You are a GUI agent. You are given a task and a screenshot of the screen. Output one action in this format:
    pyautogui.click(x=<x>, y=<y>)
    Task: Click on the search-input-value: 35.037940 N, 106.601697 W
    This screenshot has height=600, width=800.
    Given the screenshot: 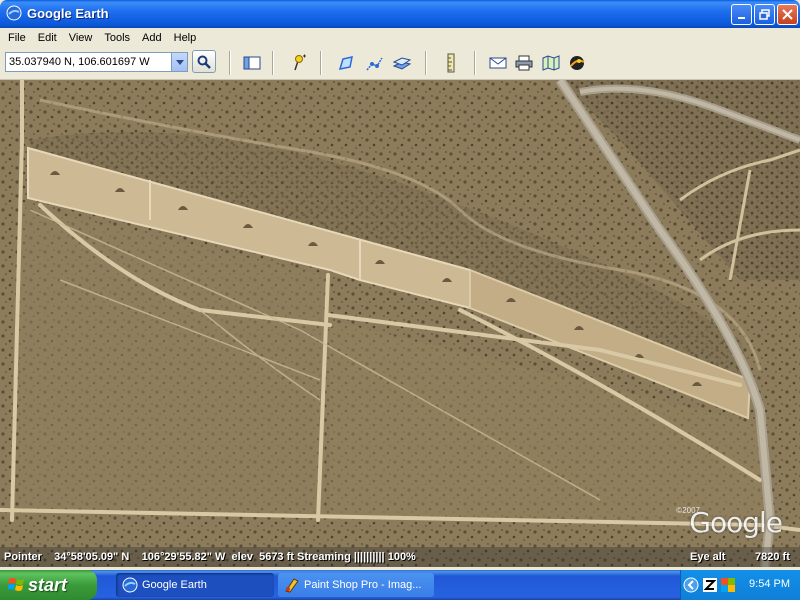 What is the action you would take?
    pyautogui.click(x=79, y=62)
    